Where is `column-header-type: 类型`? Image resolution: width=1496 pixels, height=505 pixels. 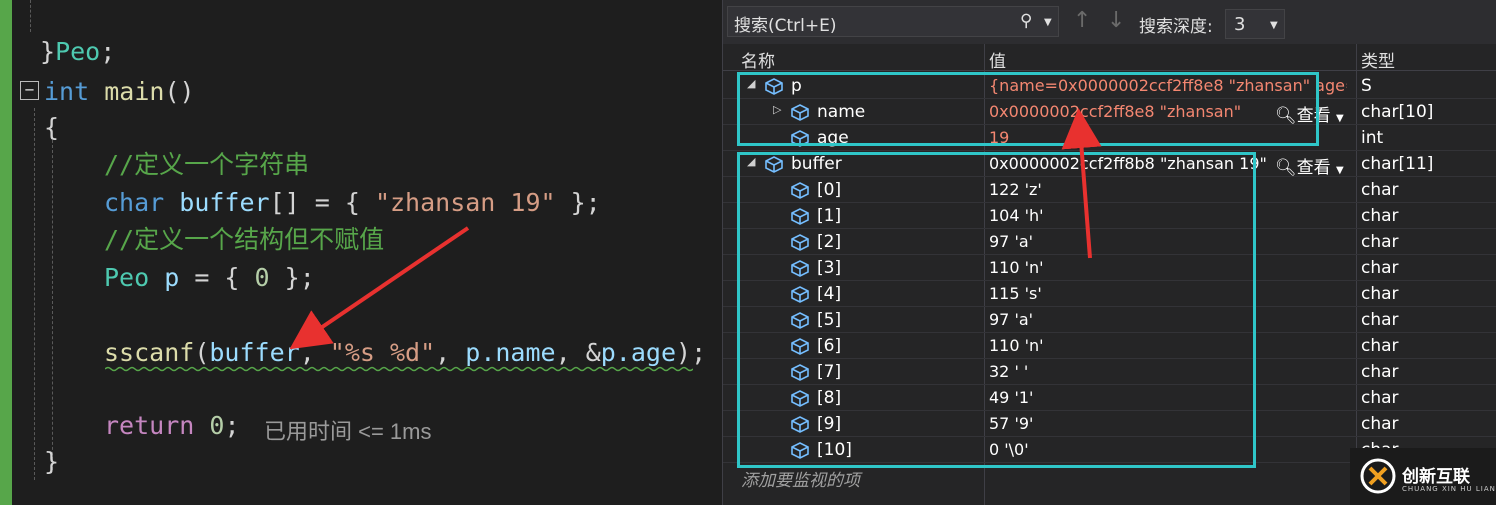
column-header-type: 类型 is located at coordinates (1378, 59).